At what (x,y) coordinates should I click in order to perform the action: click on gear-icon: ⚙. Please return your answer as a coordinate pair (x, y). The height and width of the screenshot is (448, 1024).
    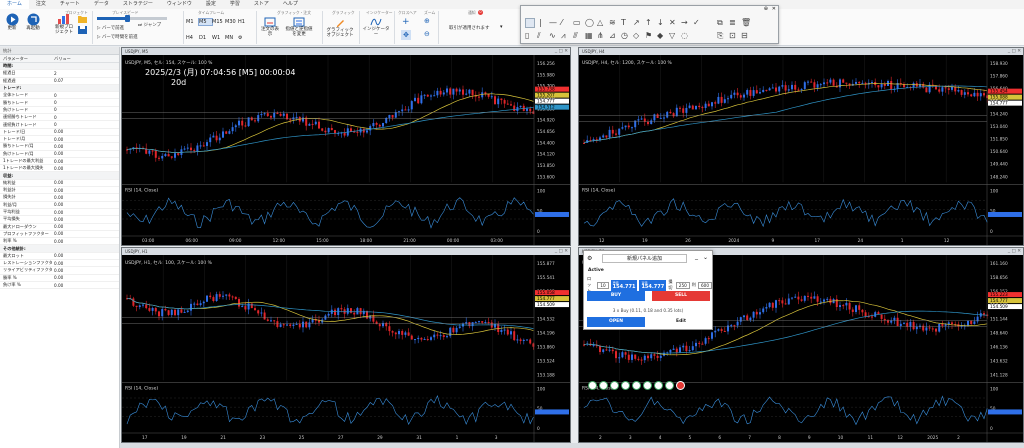
    Looking at the image, I should click on (589, 258).